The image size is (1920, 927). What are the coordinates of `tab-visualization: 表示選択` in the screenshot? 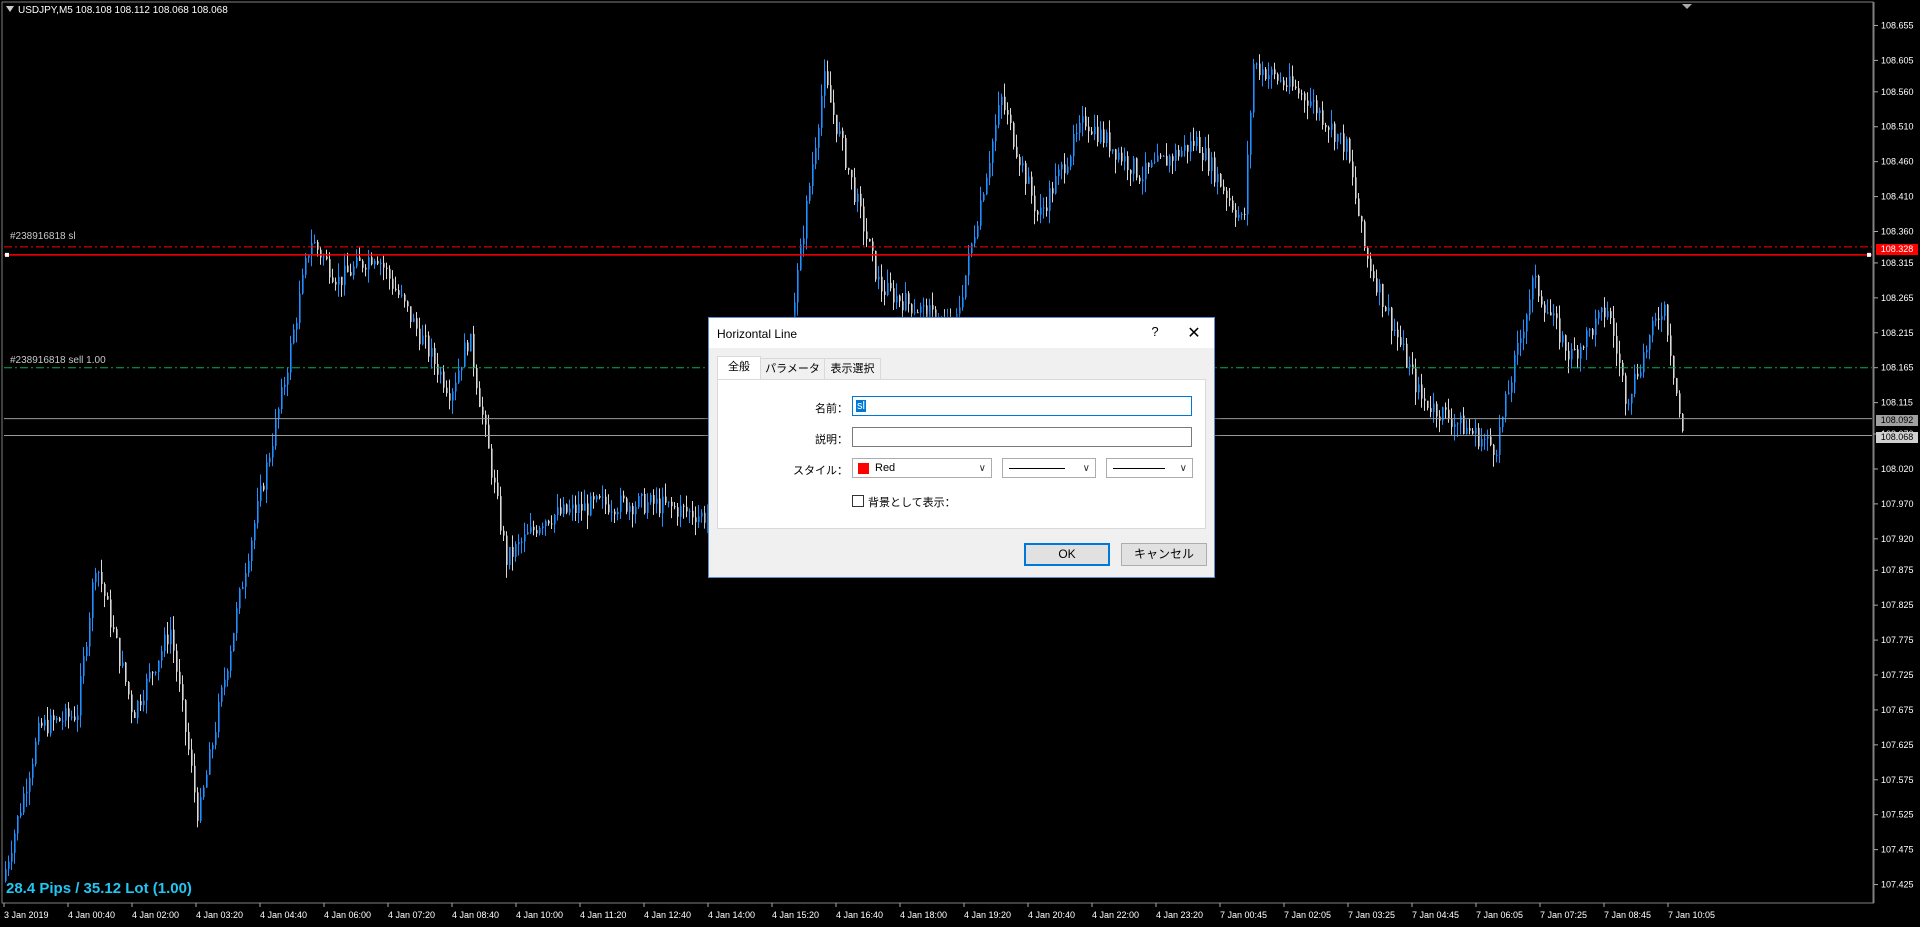 It's located at (852, 368).